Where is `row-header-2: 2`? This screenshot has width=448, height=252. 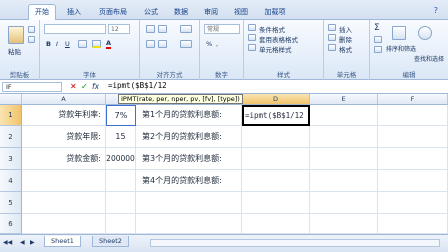 row-header-2: 2 is located at coordinates (11, 137).